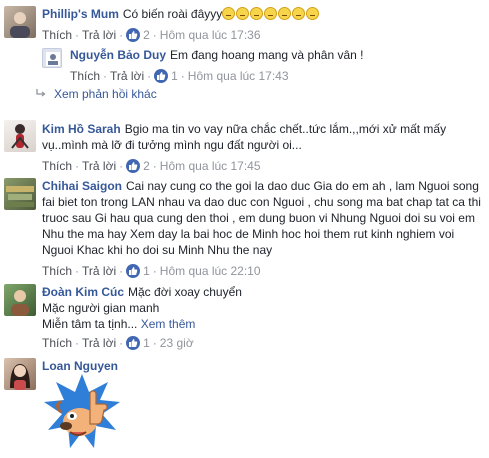 This screenshot has width=489, height=458. What do you see at coordinates (101, 308) in the screenshot?
I see `comment-line-2: Mặc người gian manh` at bounding box center [101, 308].